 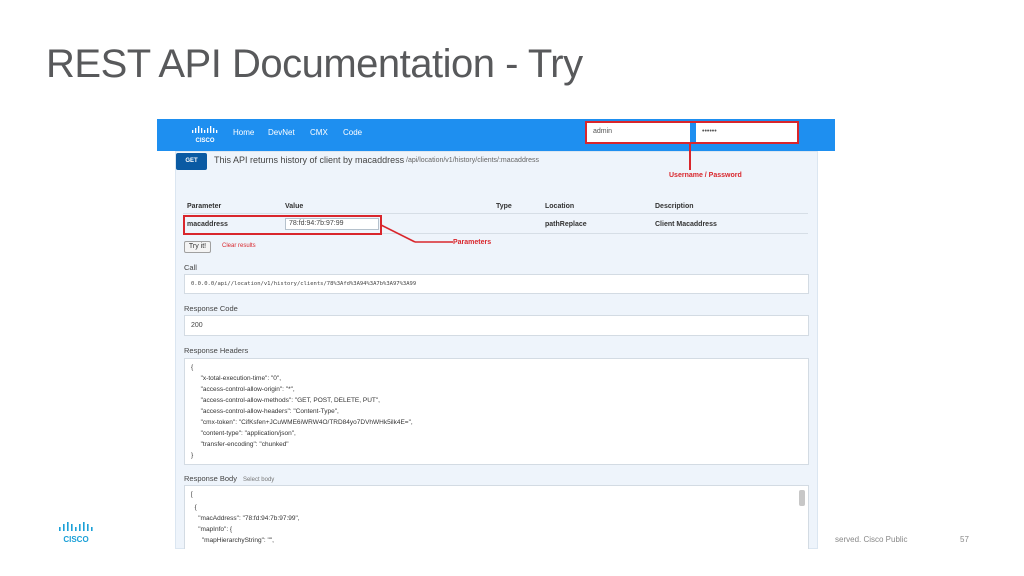 What do you see at coordinates (239, 246) in the screenshot?
I see `clear-results-link: Clear results` at bounding box center [239, 246].